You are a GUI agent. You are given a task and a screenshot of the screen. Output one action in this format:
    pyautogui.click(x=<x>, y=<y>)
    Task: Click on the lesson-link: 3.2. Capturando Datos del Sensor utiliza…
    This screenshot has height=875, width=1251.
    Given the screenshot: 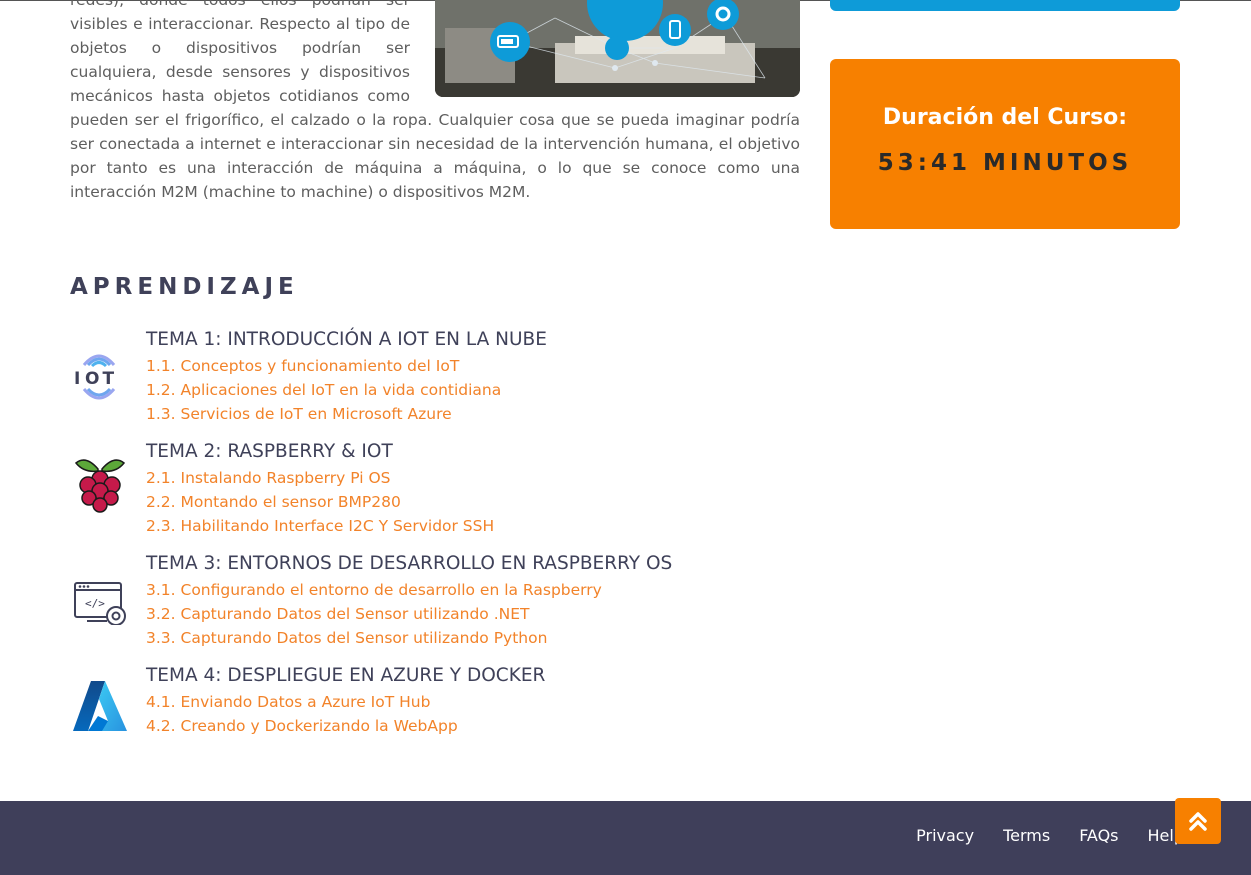 What is the action you would take?
    pyautogui.click(x=337, y=614)
    